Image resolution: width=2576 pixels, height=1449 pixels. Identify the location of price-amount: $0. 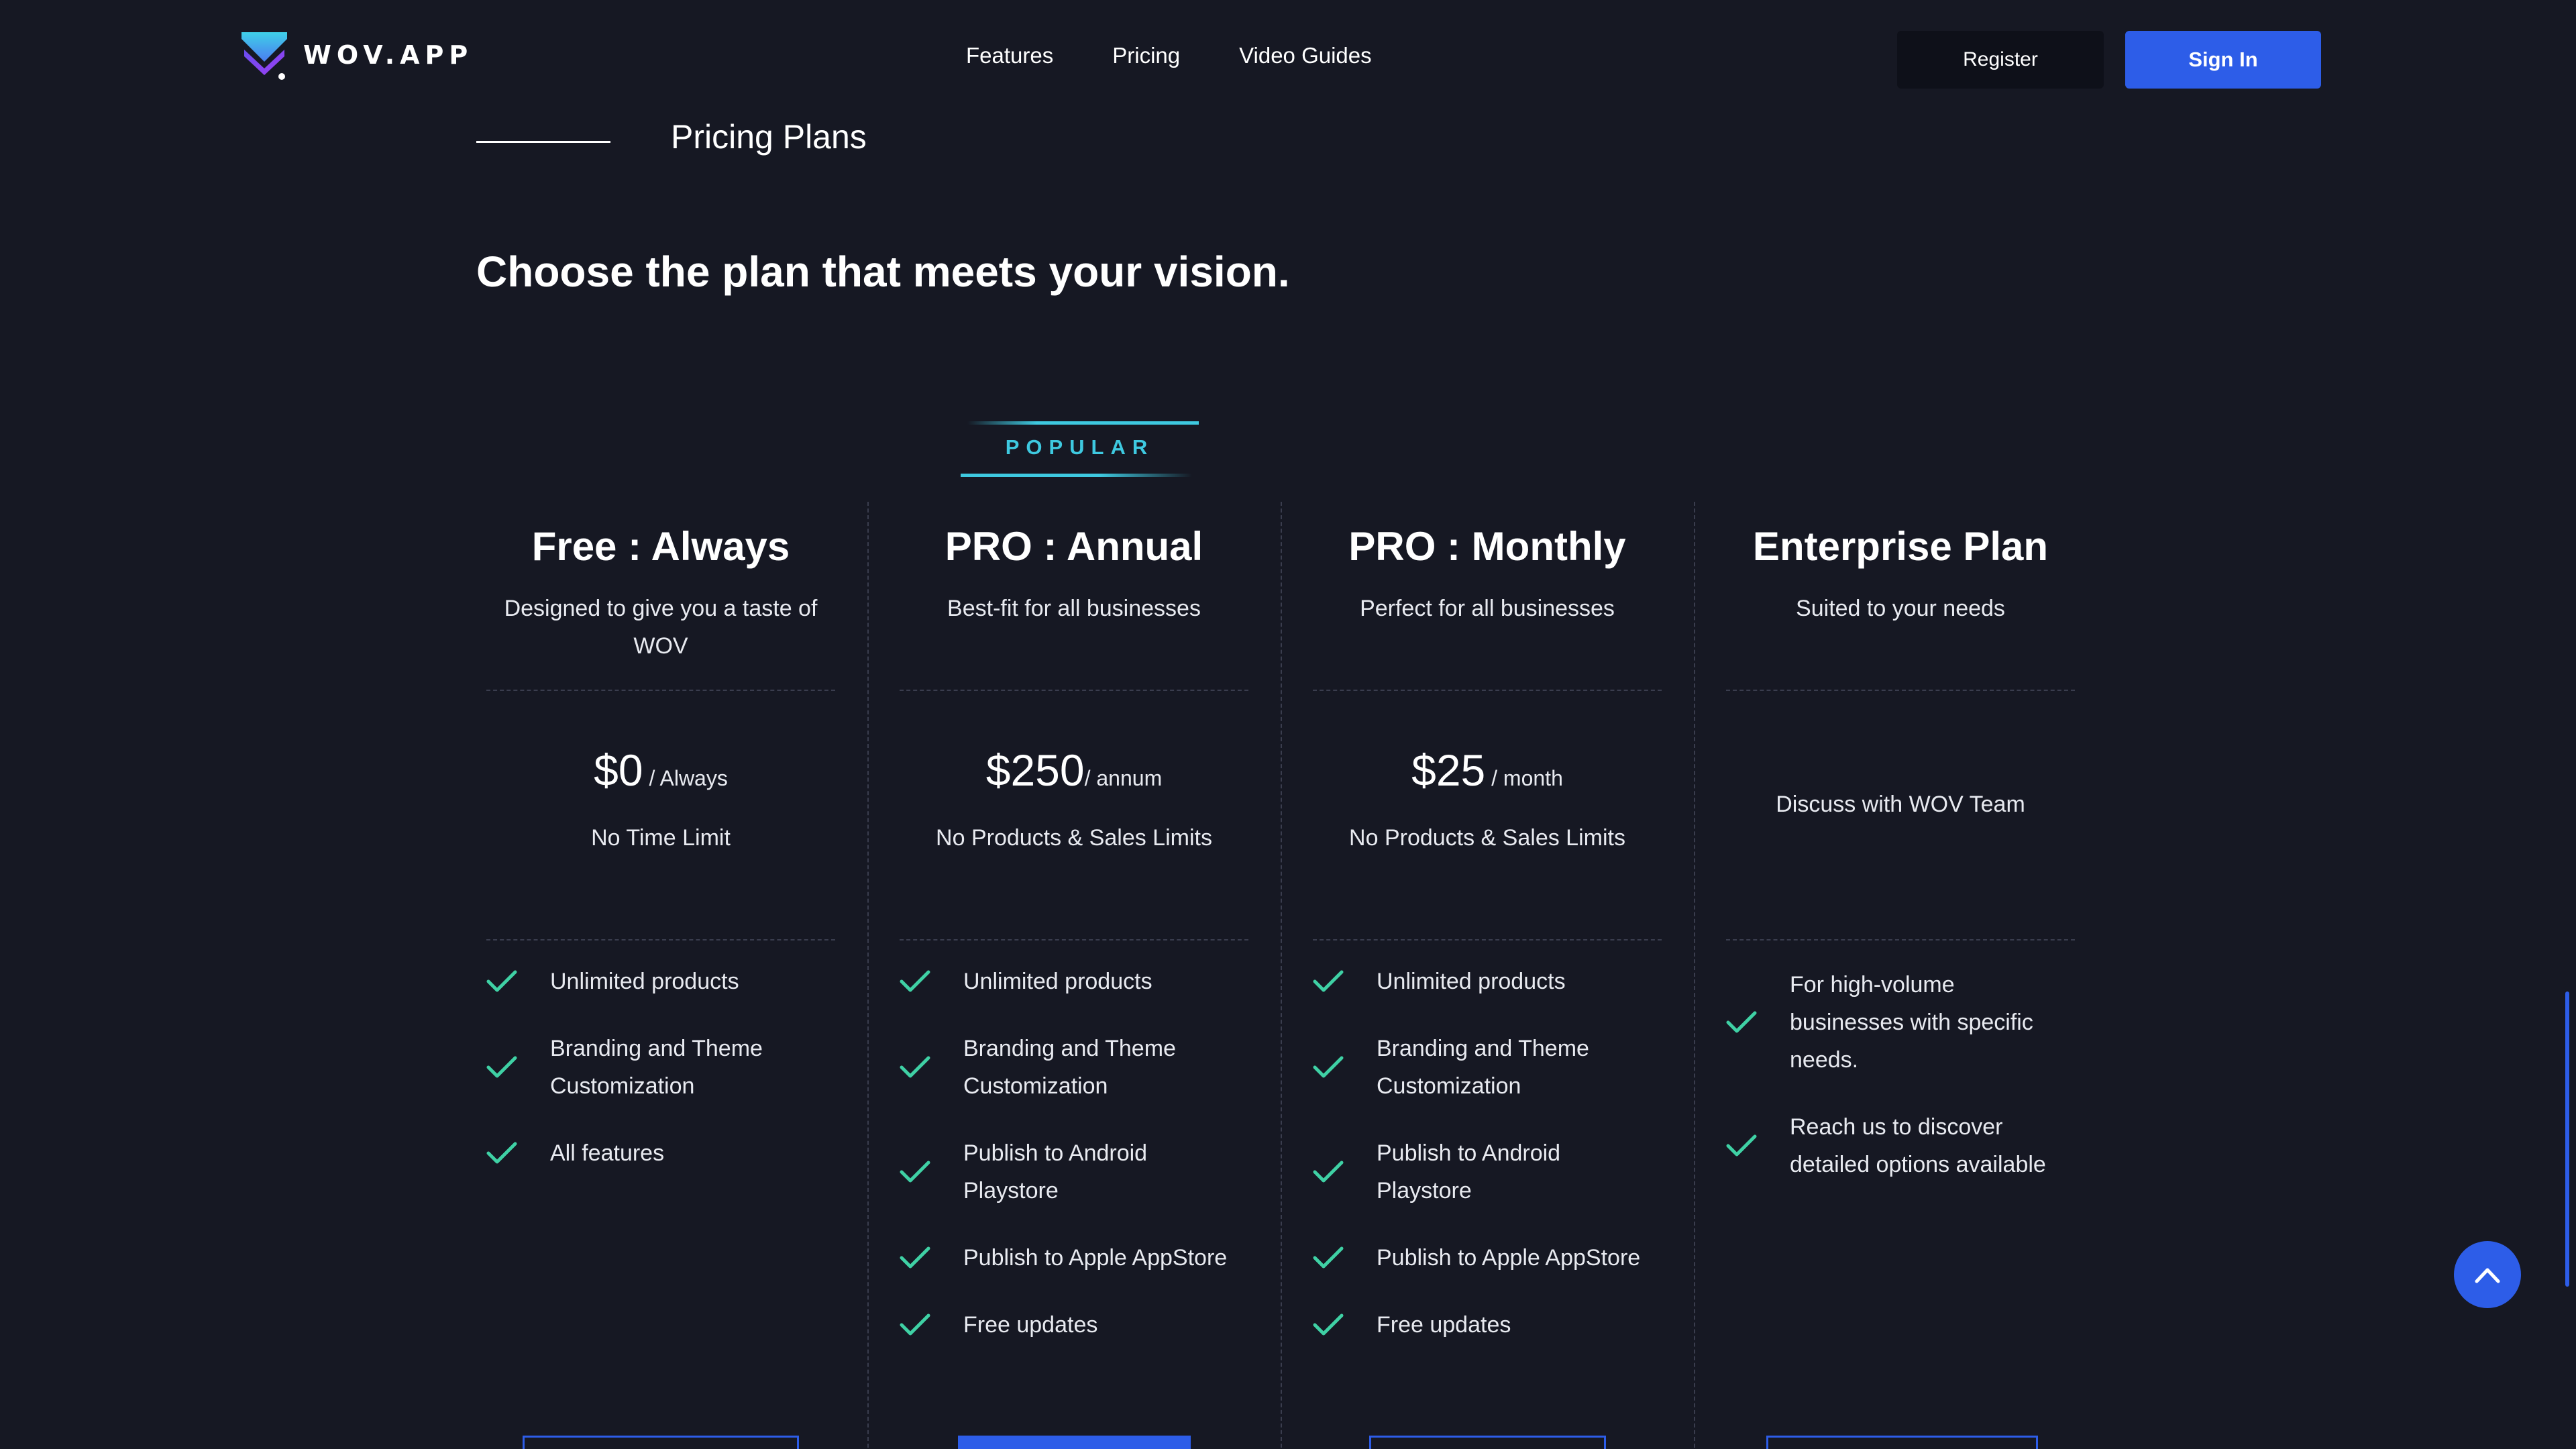
(618, 770).